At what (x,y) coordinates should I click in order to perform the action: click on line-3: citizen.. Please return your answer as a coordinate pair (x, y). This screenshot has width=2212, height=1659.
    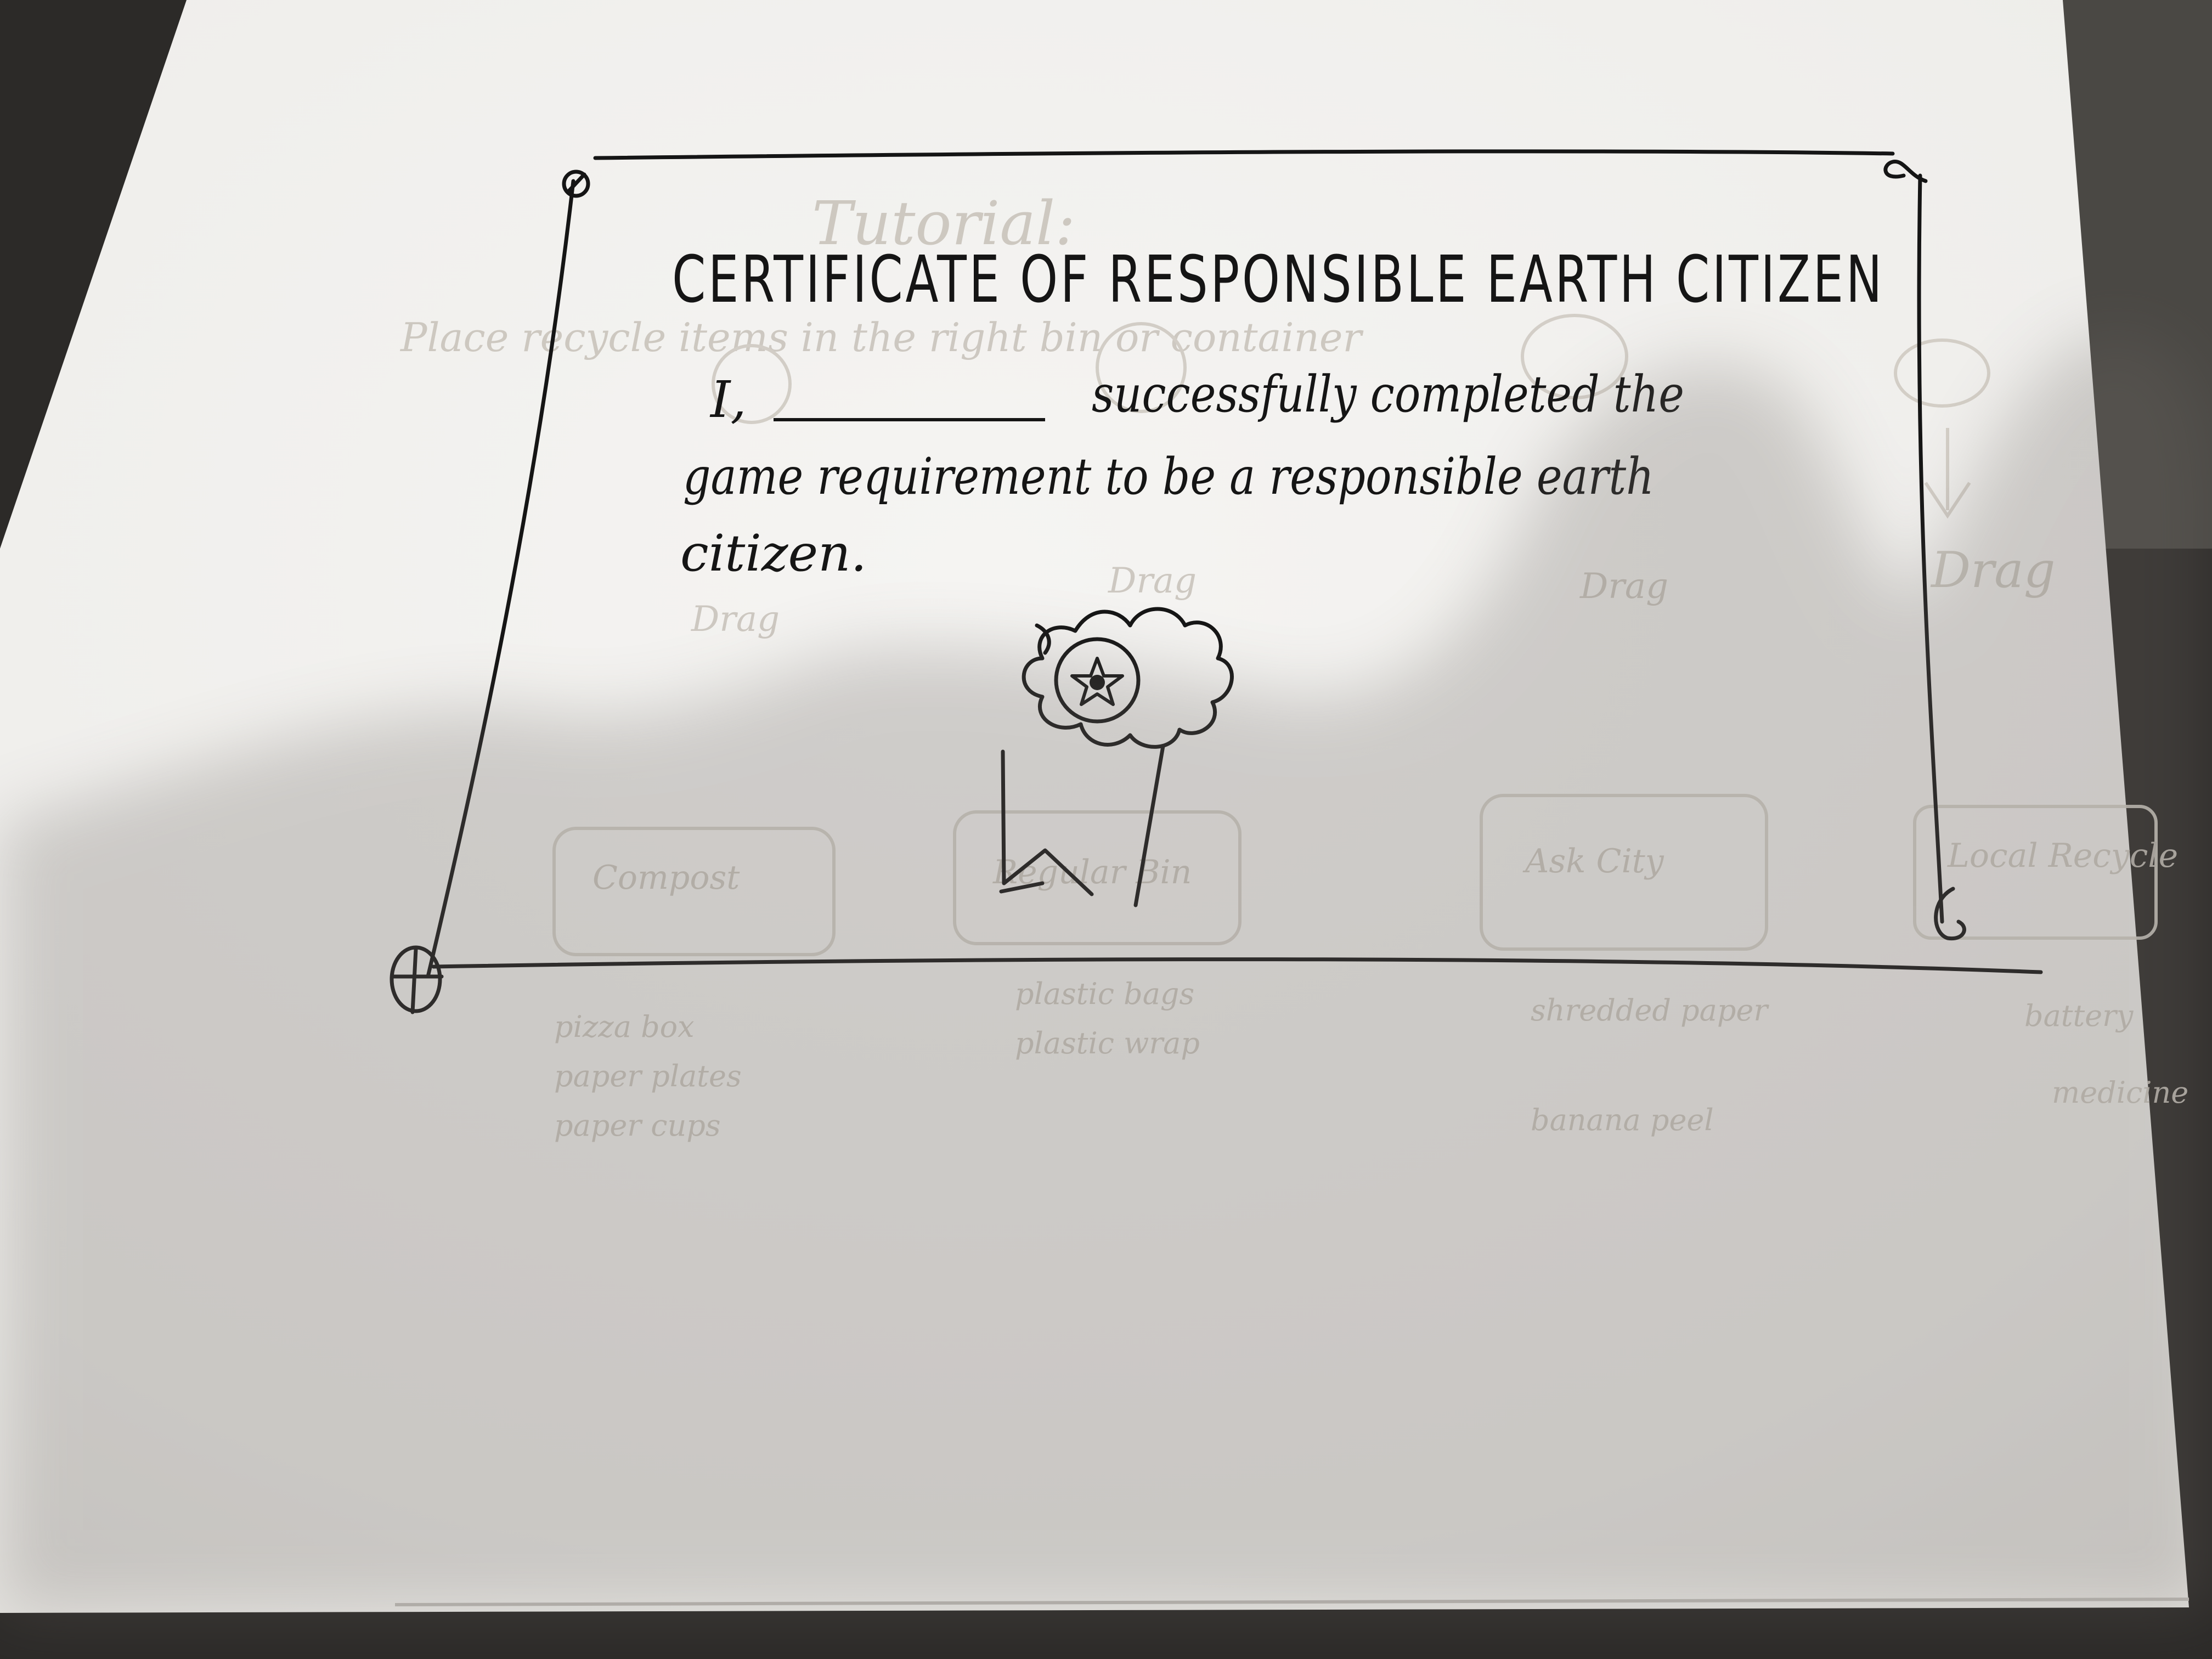
    Looking at the image, I should click on (773, 553).